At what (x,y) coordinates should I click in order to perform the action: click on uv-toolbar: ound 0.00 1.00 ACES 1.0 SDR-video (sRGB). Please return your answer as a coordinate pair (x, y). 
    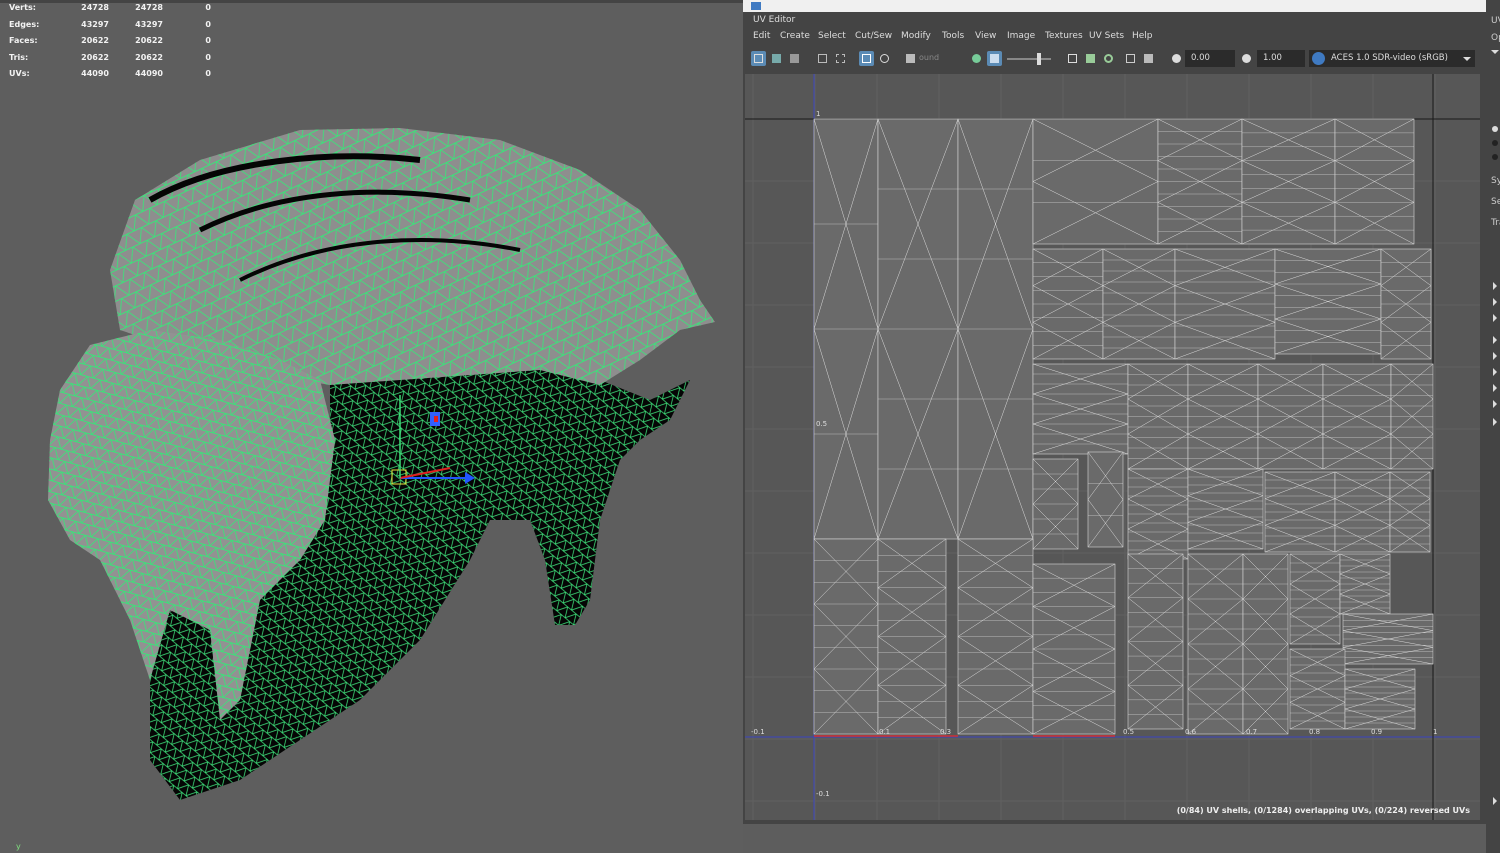
    Looking at the image, I should click on (1112, 59).